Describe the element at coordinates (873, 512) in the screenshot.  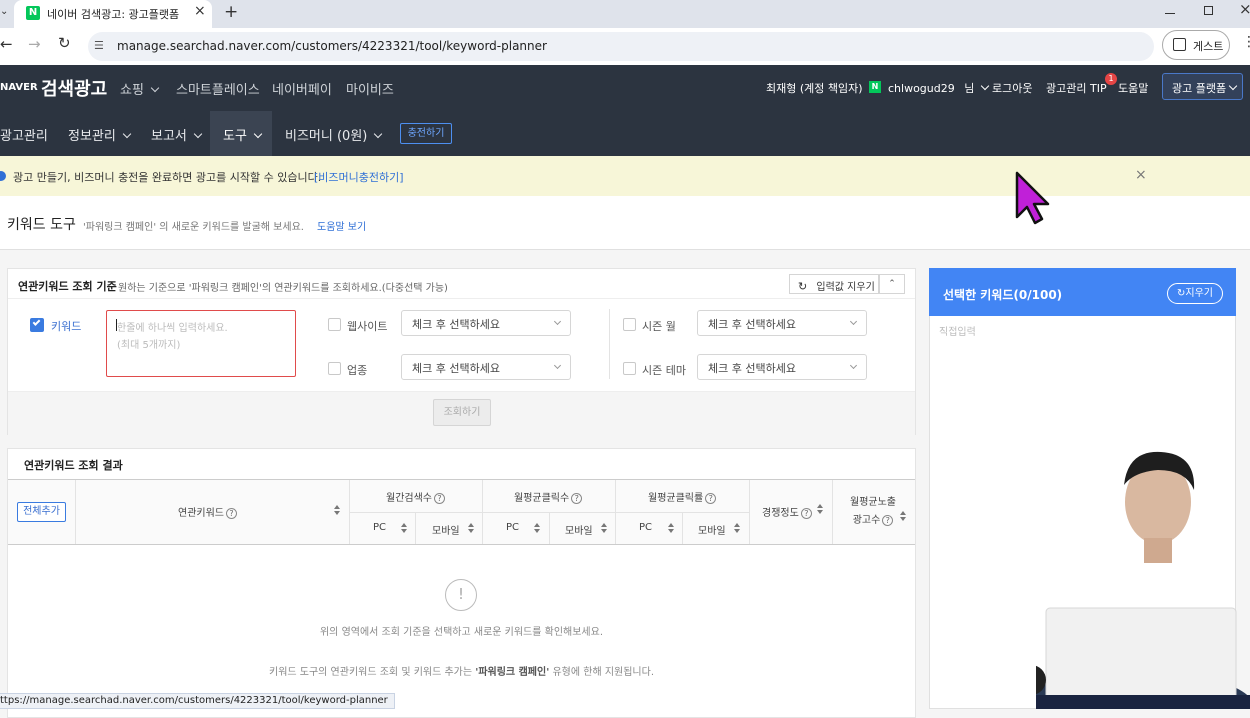
I see `col-header-ad-exposure: 월평균노출 광고수?` at that location.